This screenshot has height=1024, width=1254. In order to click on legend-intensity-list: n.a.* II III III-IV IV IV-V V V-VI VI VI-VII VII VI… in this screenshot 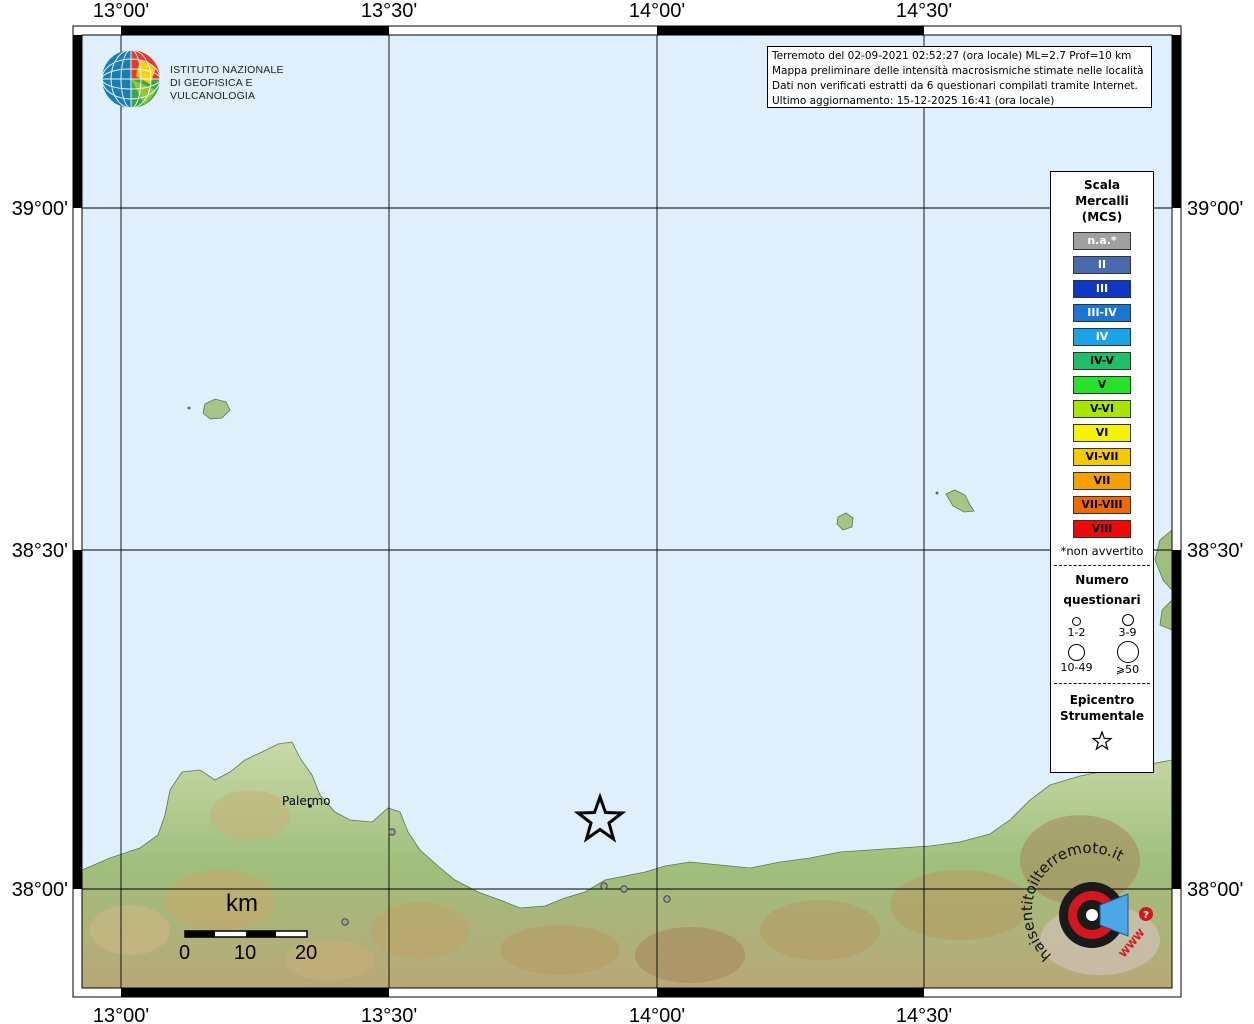, I will do `click(1102, 385)`.